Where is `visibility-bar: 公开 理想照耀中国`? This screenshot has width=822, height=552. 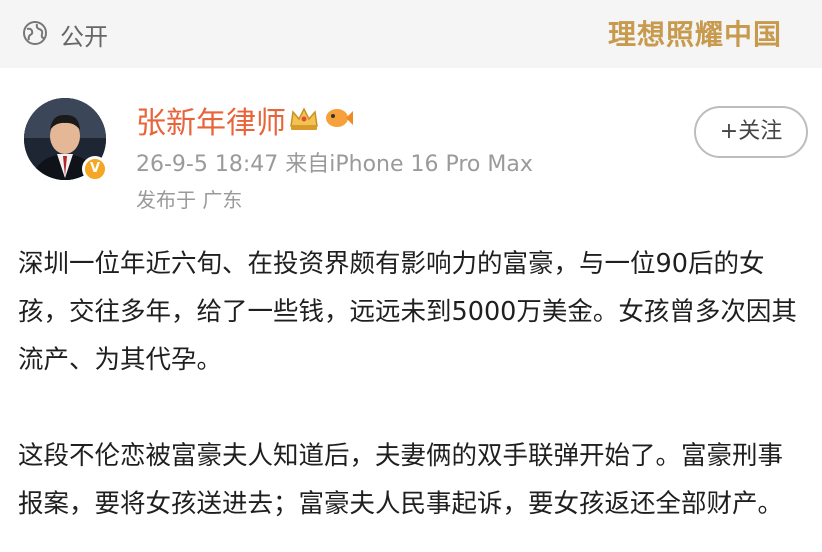 visibility-bar: 公开 理想照耀中国 is located at coordinates (411, 34).